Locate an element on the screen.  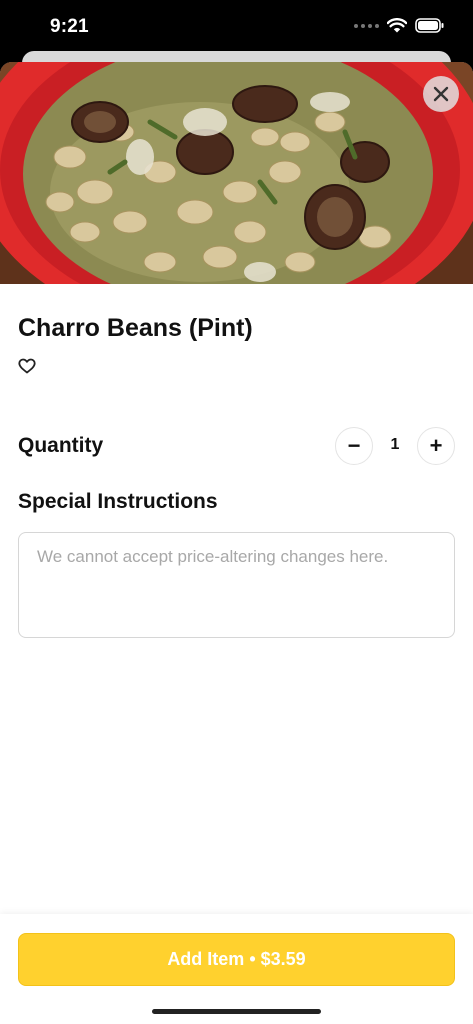
quantity-value: 1 is located at coordinates (395, 444).